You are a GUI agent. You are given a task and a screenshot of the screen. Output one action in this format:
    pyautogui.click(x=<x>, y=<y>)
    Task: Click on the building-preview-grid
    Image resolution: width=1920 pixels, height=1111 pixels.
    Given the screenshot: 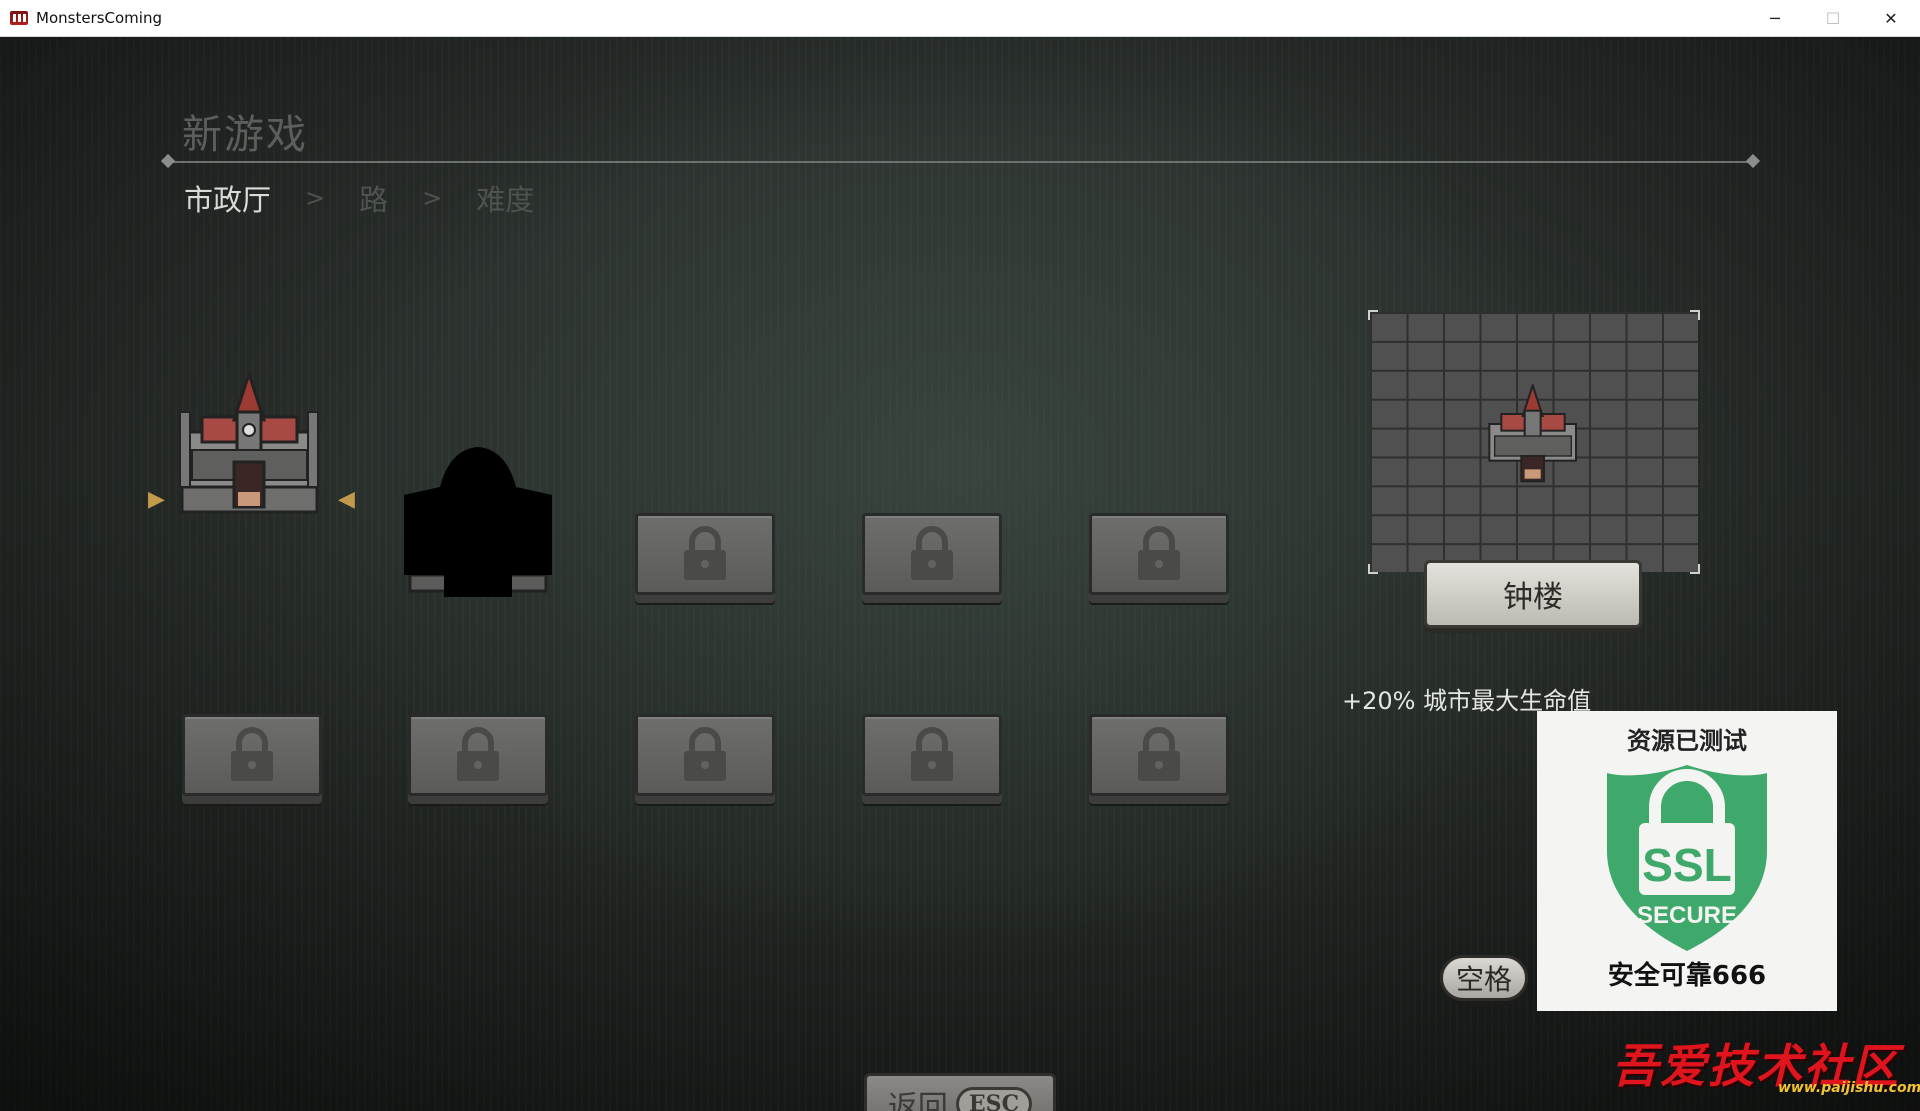 What is the action you would take?
    pyautogui.click(x=1534, y=442)
    